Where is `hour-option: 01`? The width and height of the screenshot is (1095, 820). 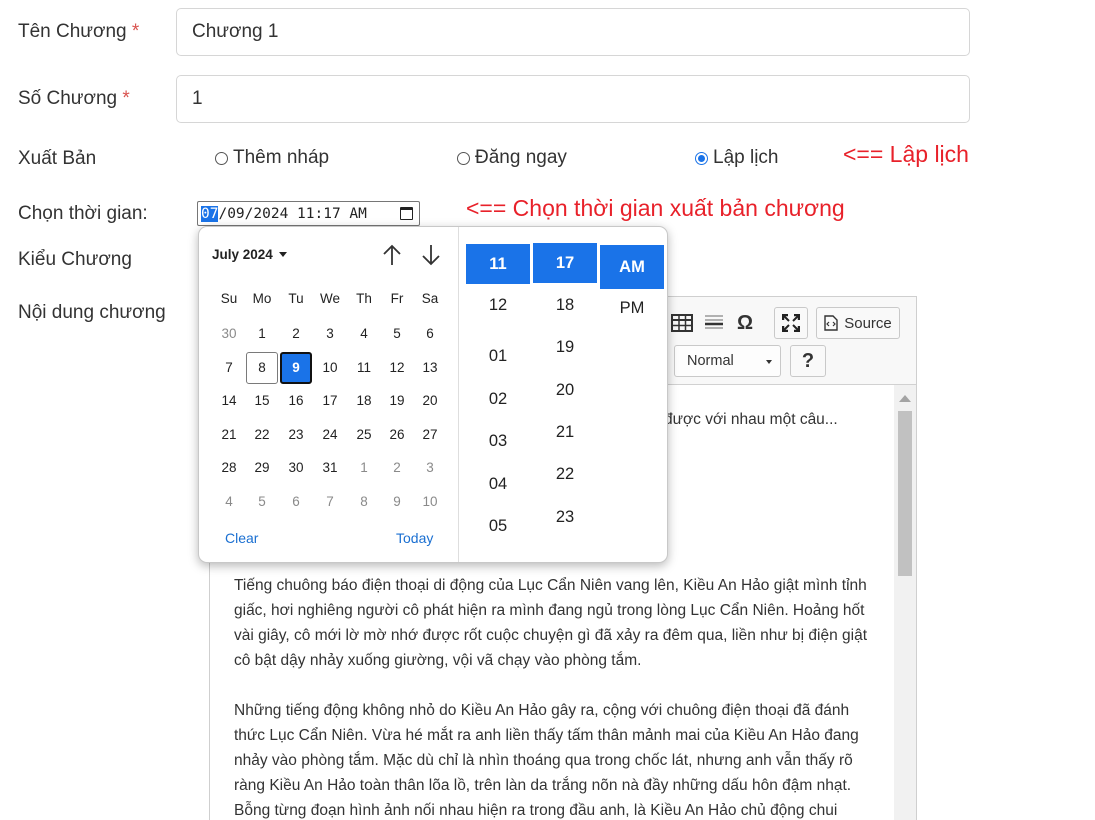 hour-option: 01 is located at coordinates (498, 356).